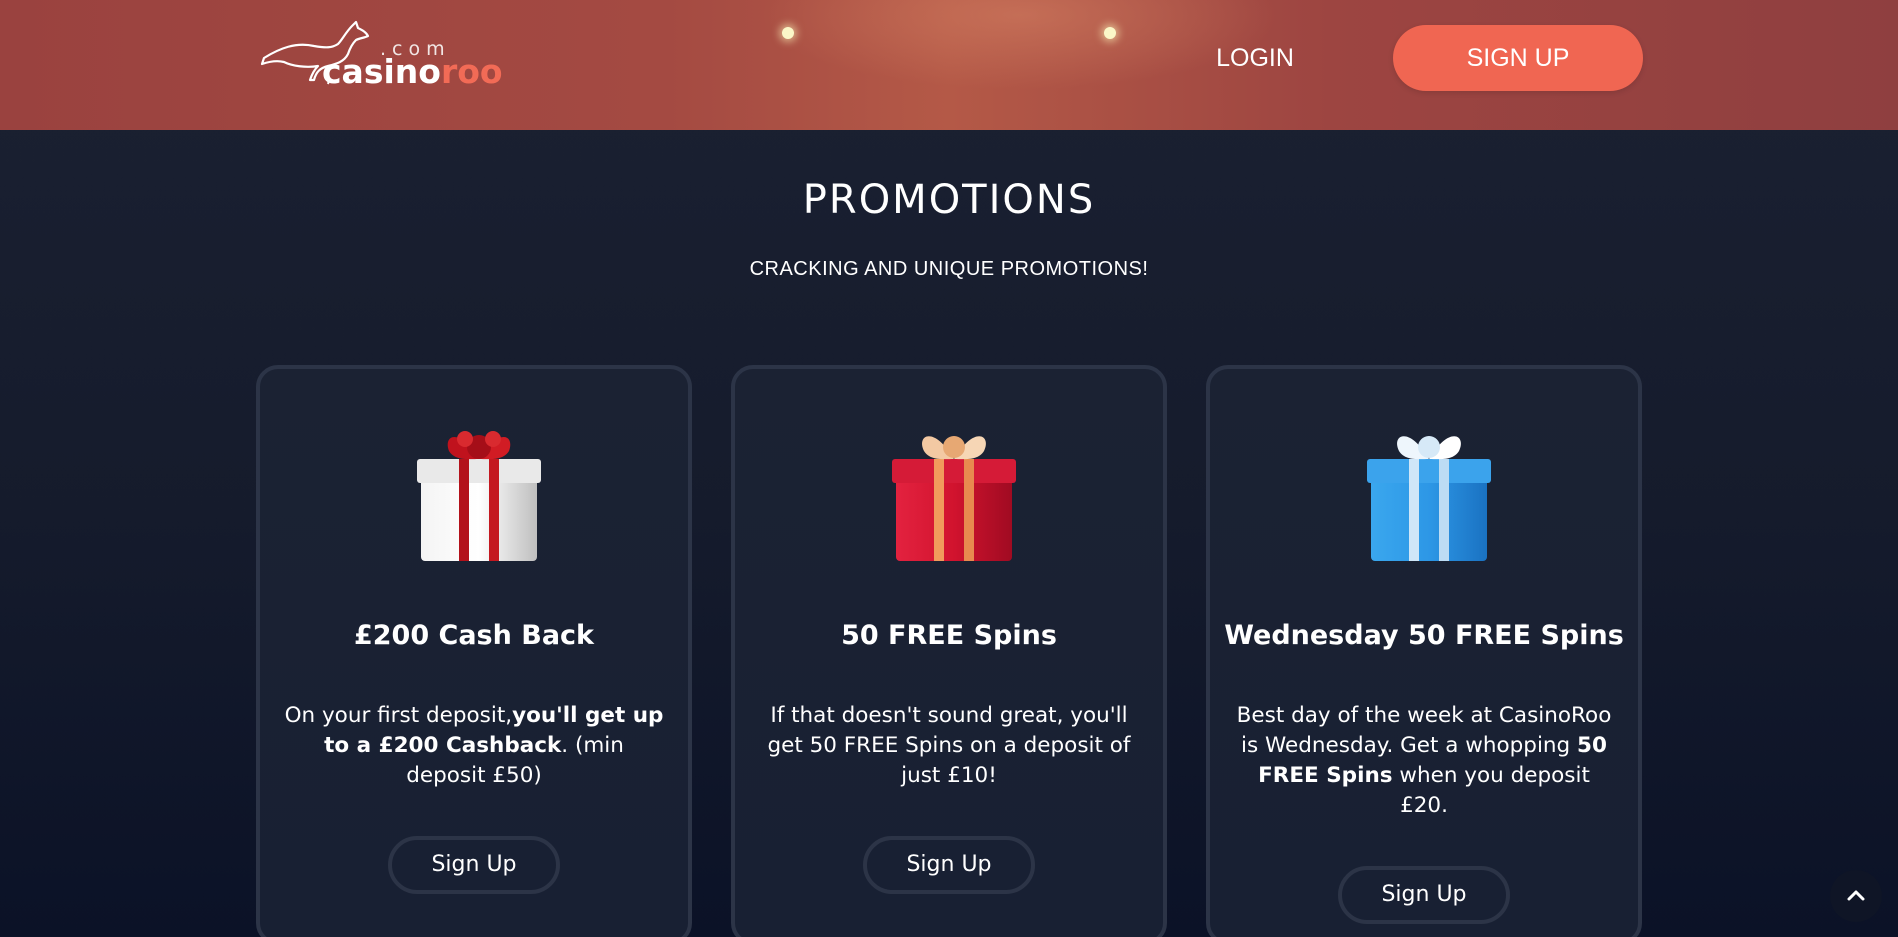 The height and width of the screenshot is (937, 1898). I want to click on logo-brand-part2: roo, so click(471, 71).